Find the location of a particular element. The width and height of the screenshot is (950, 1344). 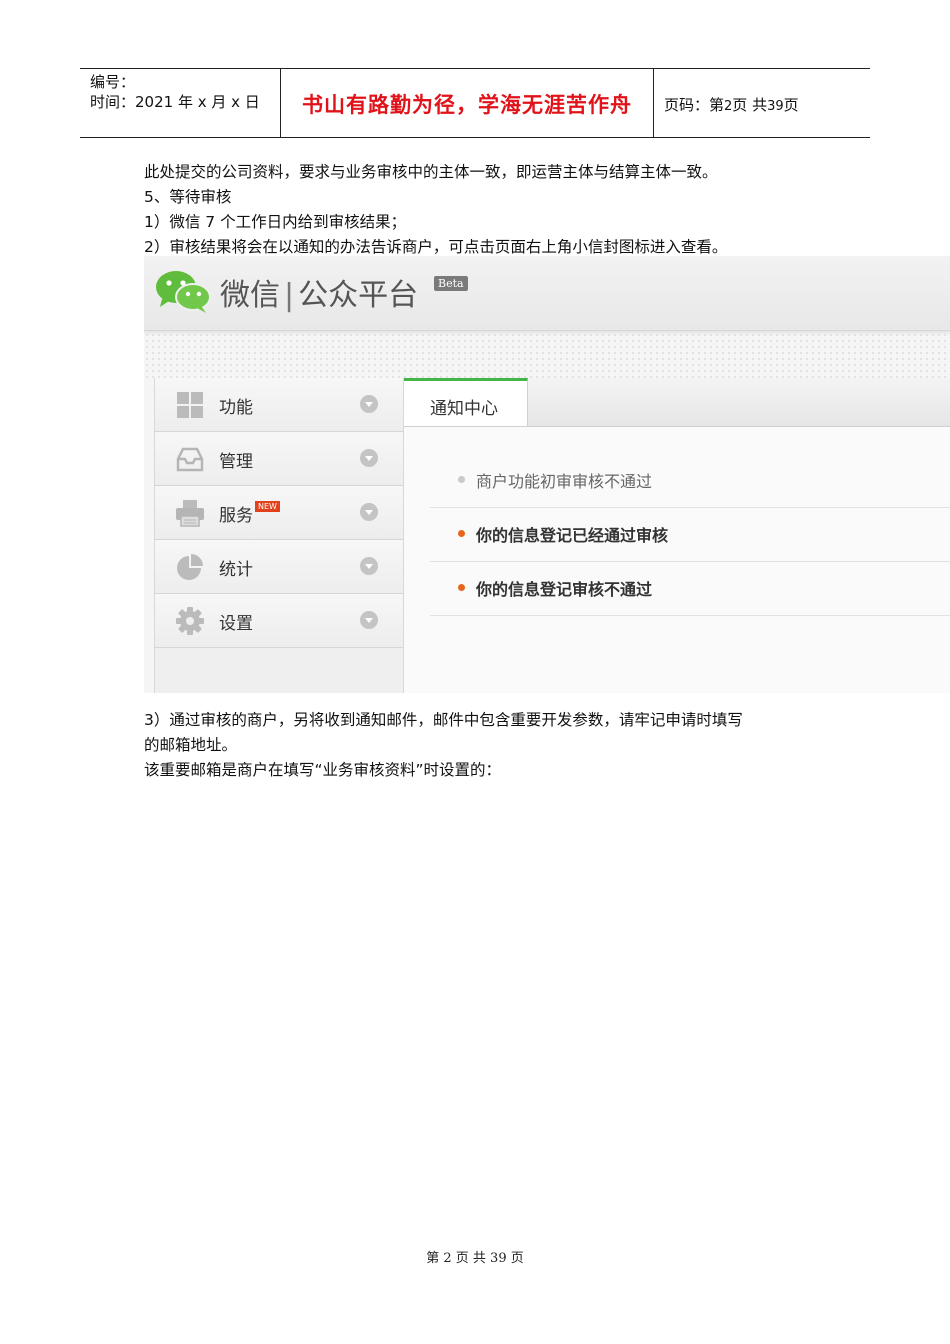

sidebar-item-label: 管理 is located at coordinates (236, 462).